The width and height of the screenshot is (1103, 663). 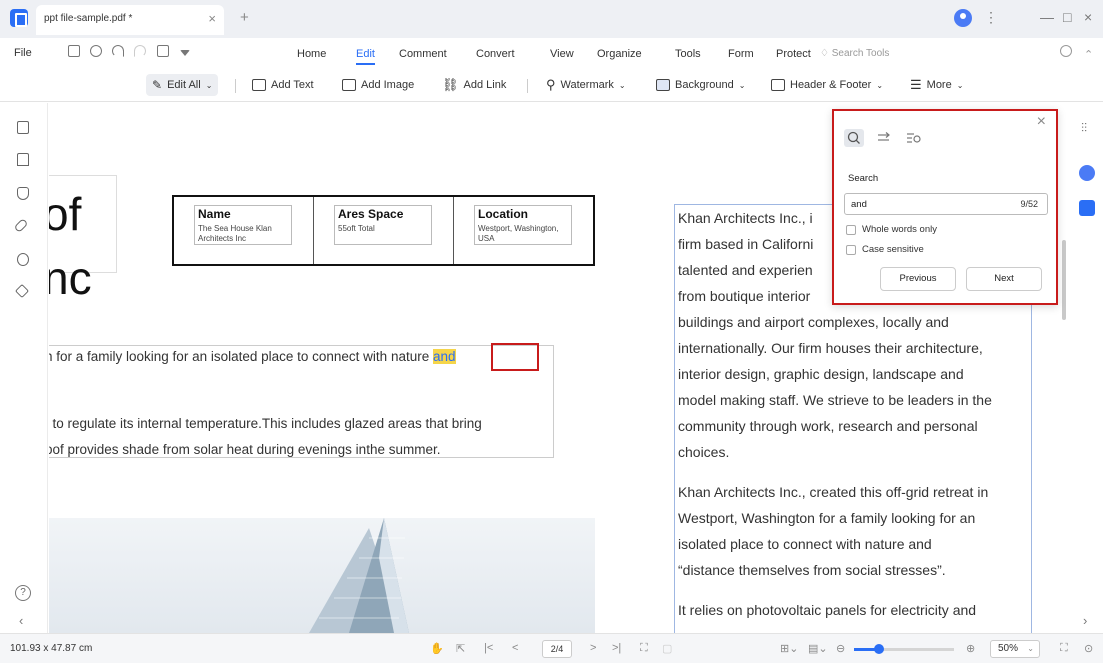 I want to click on print-icon, so click(x=96, y=51).